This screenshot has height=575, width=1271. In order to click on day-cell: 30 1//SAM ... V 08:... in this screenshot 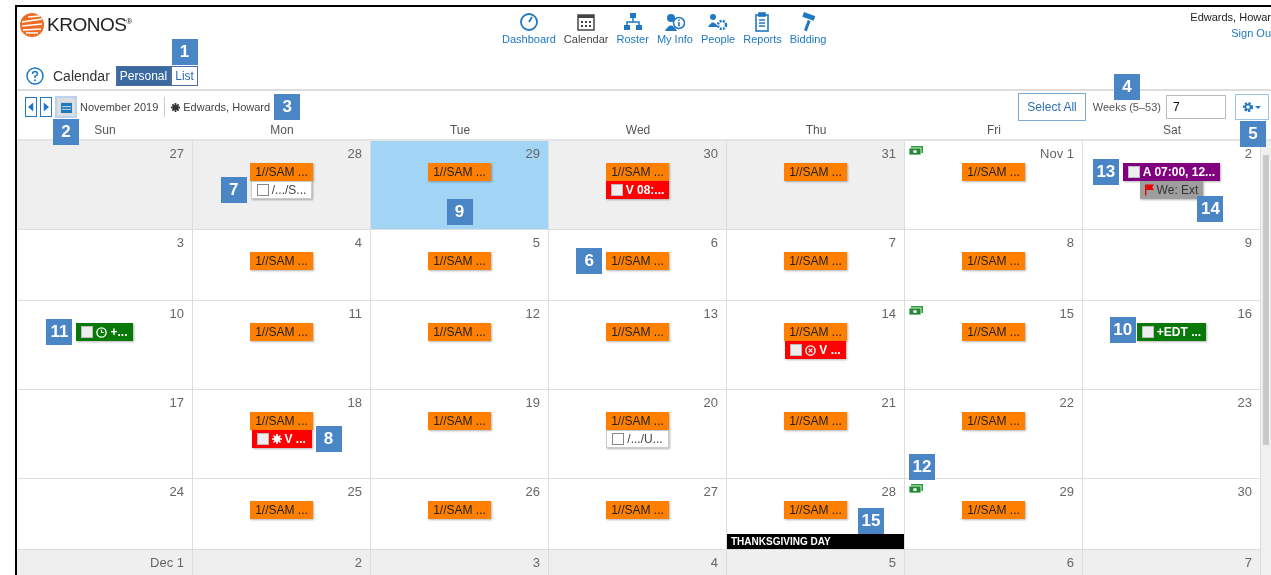, I will do `click(638, 185)`.